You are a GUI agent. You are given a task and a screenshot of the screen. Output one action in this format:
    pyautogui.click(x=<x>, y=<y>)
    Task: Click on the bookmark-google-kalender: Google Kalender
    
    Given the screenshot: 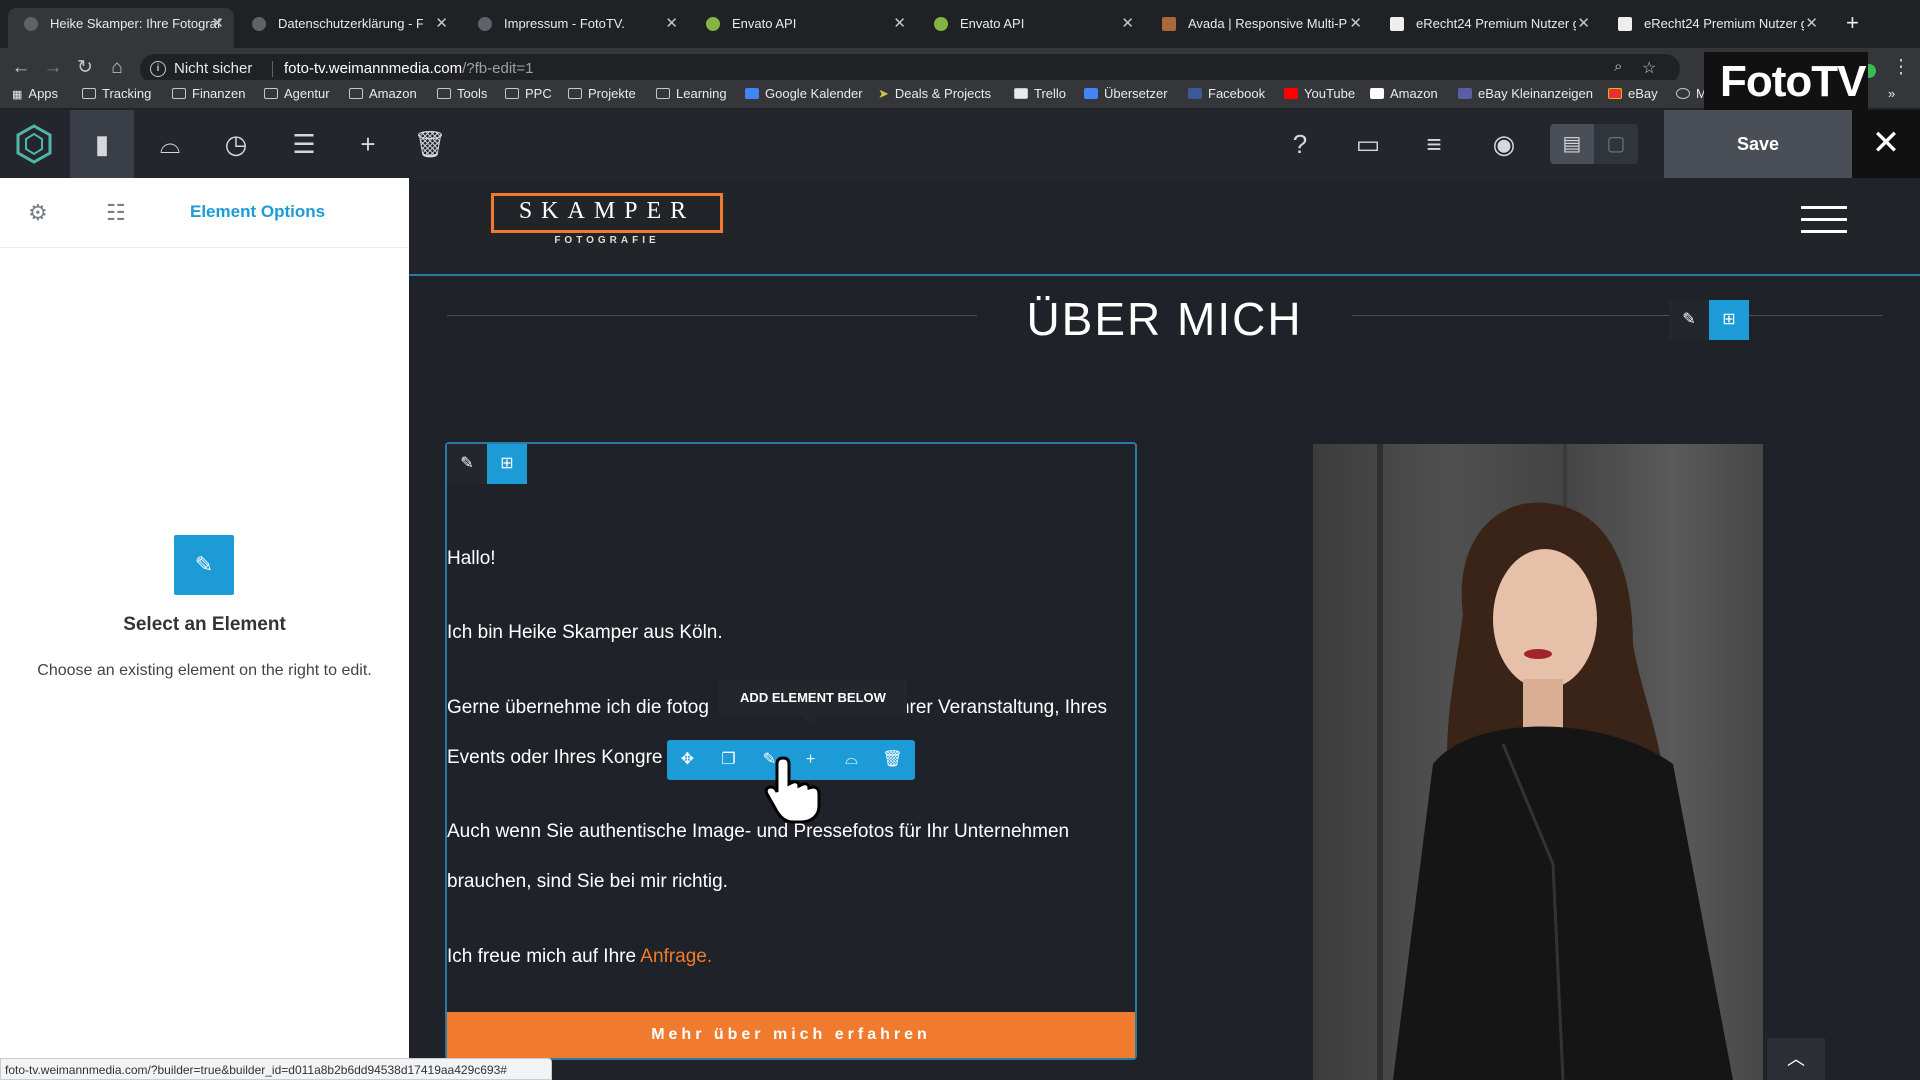 What is the action you would take?
    pyautogui.click(x=804, y=93)
    